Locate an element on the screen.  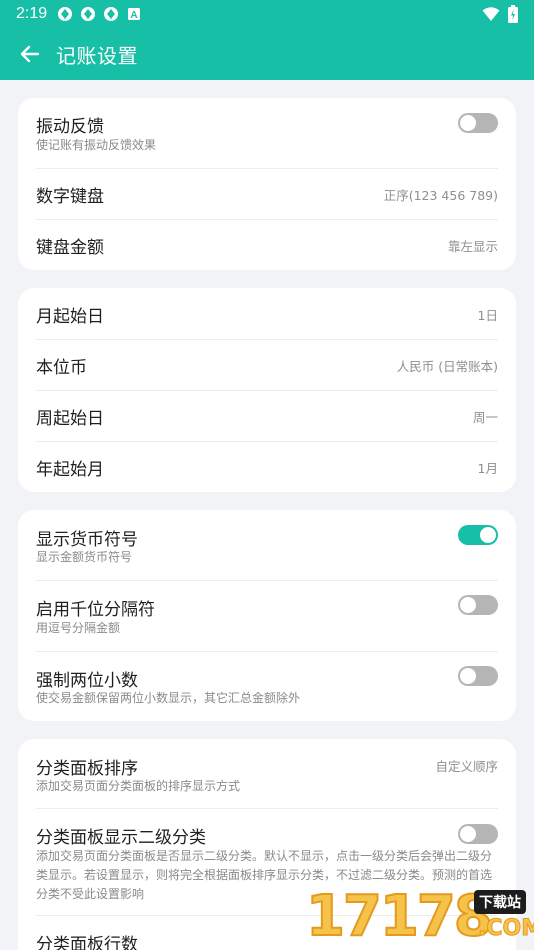
setting-base-currency: 本位币 人民币 (日常账本) is located at coordinates (267, 365).